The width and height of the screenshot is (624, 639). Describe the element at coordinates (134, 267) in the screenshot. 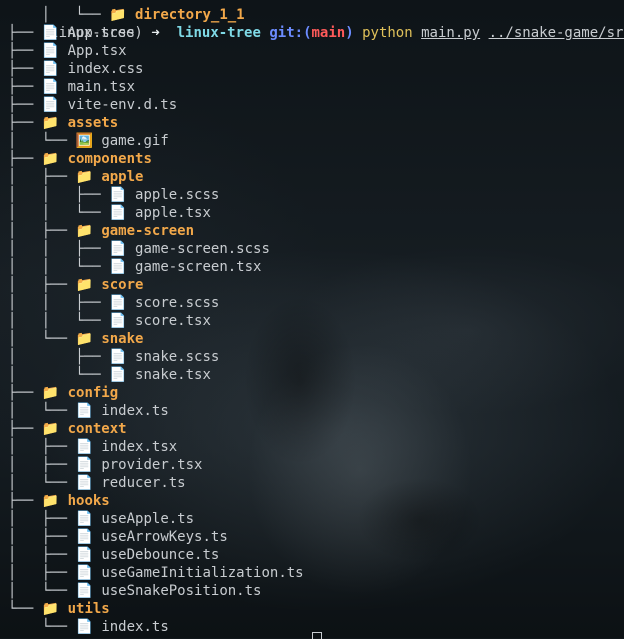

I see `tree-file-row: │ │ └── 📄 game-screen.tsx` at that location.